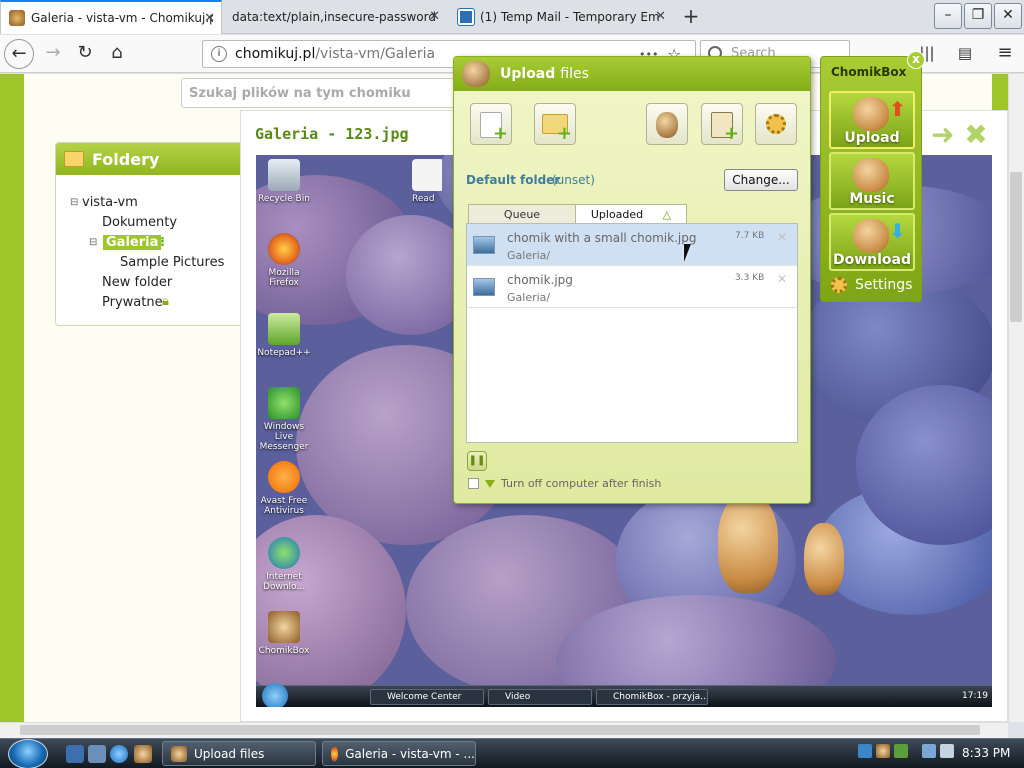 The height and width of the screenshot is (768, 1024). Describe the element at coordinates (28, 753) in the screenshot. I see `start-button` at that location.